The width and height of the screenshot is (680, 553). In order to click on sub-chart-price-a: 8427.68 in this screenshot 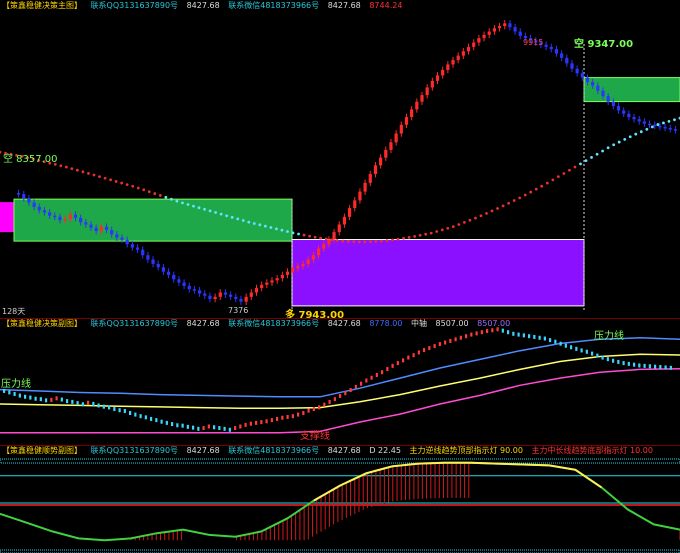, I will do `click(203, 323)`.